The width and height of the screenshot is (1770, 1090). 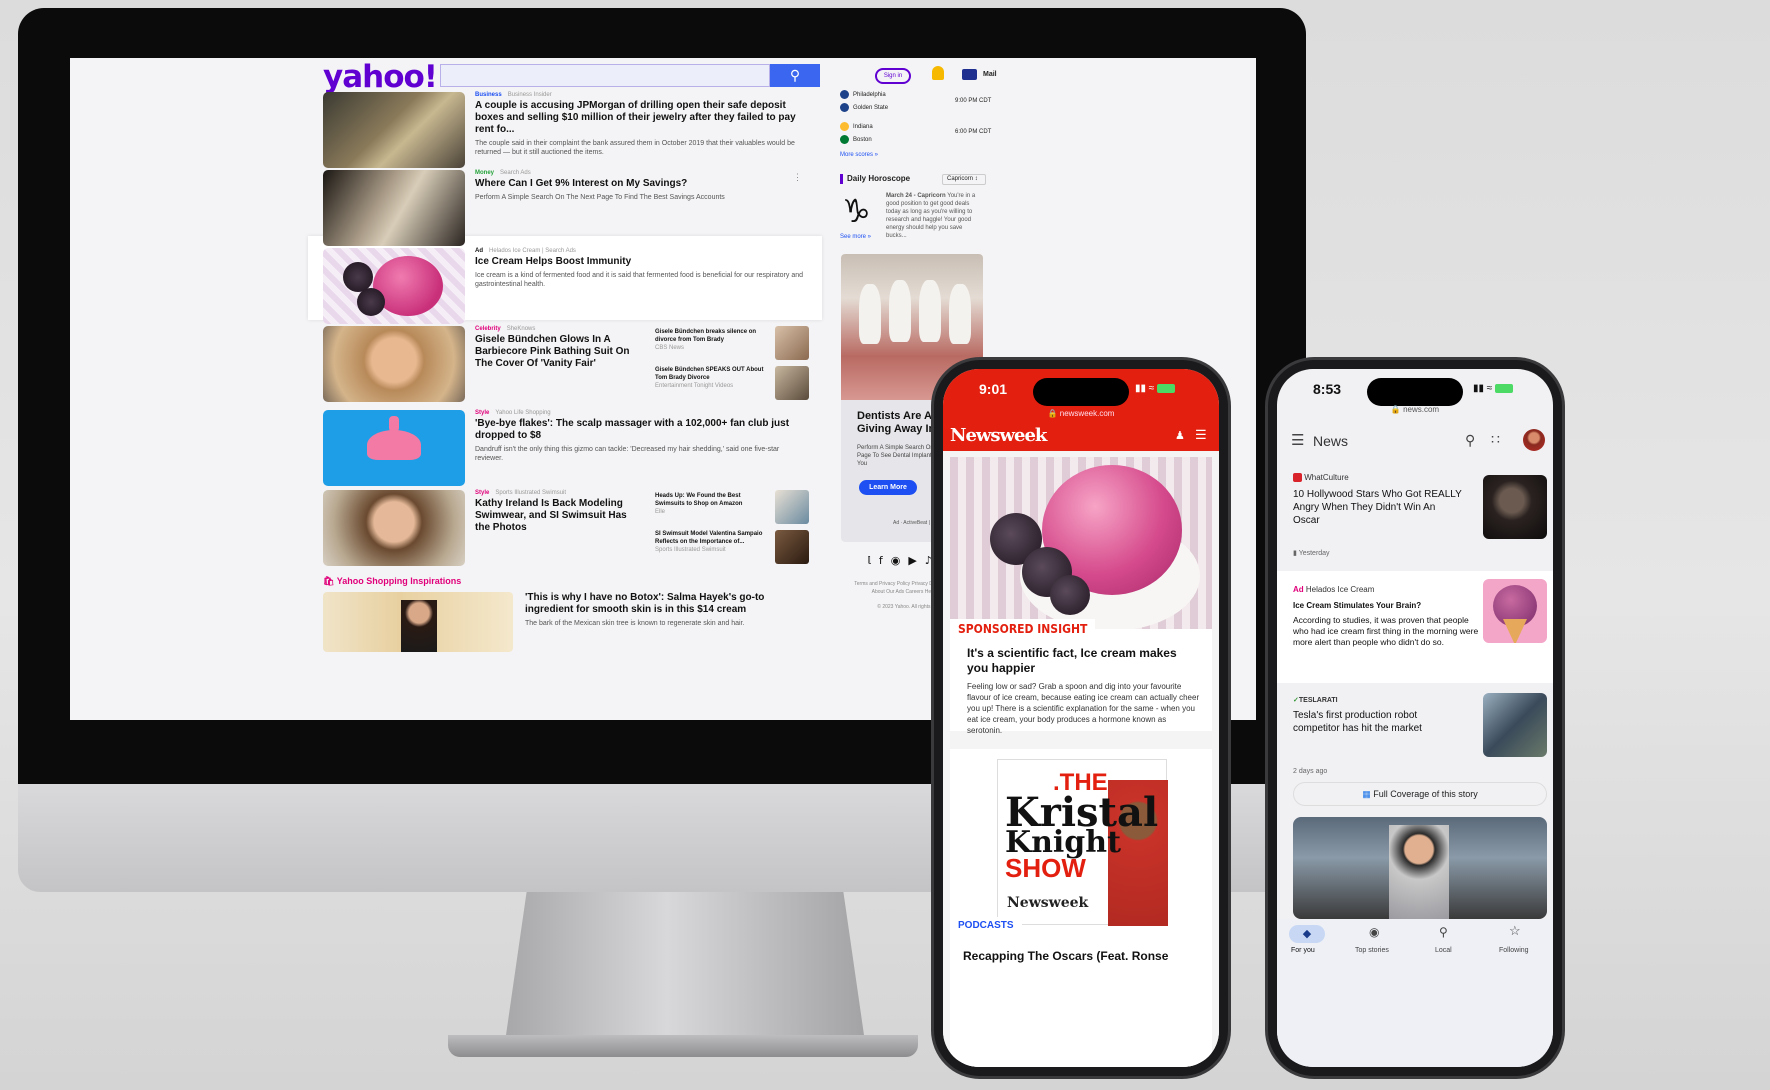 What do you see at coordinates (523, 413) in the screenshot?
I see `story-source: Yahoo Life Shopping` at bounding box center [523, 413].